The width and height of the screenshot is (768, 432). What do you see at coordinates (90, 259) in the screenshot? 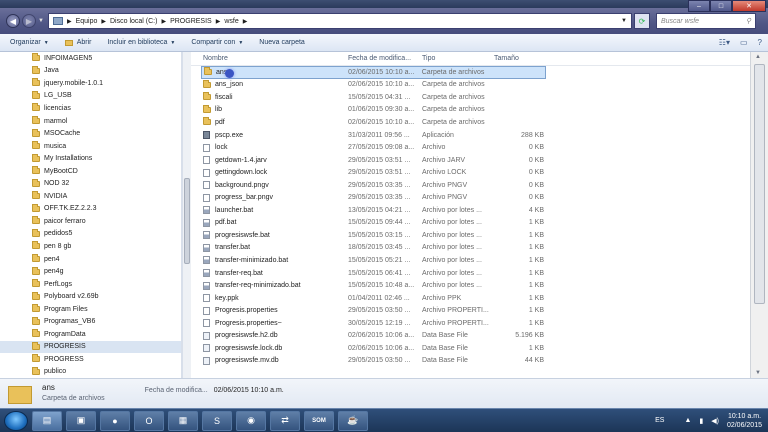
I see `sidebar-item: pen4` at bounding box center [90, 259].